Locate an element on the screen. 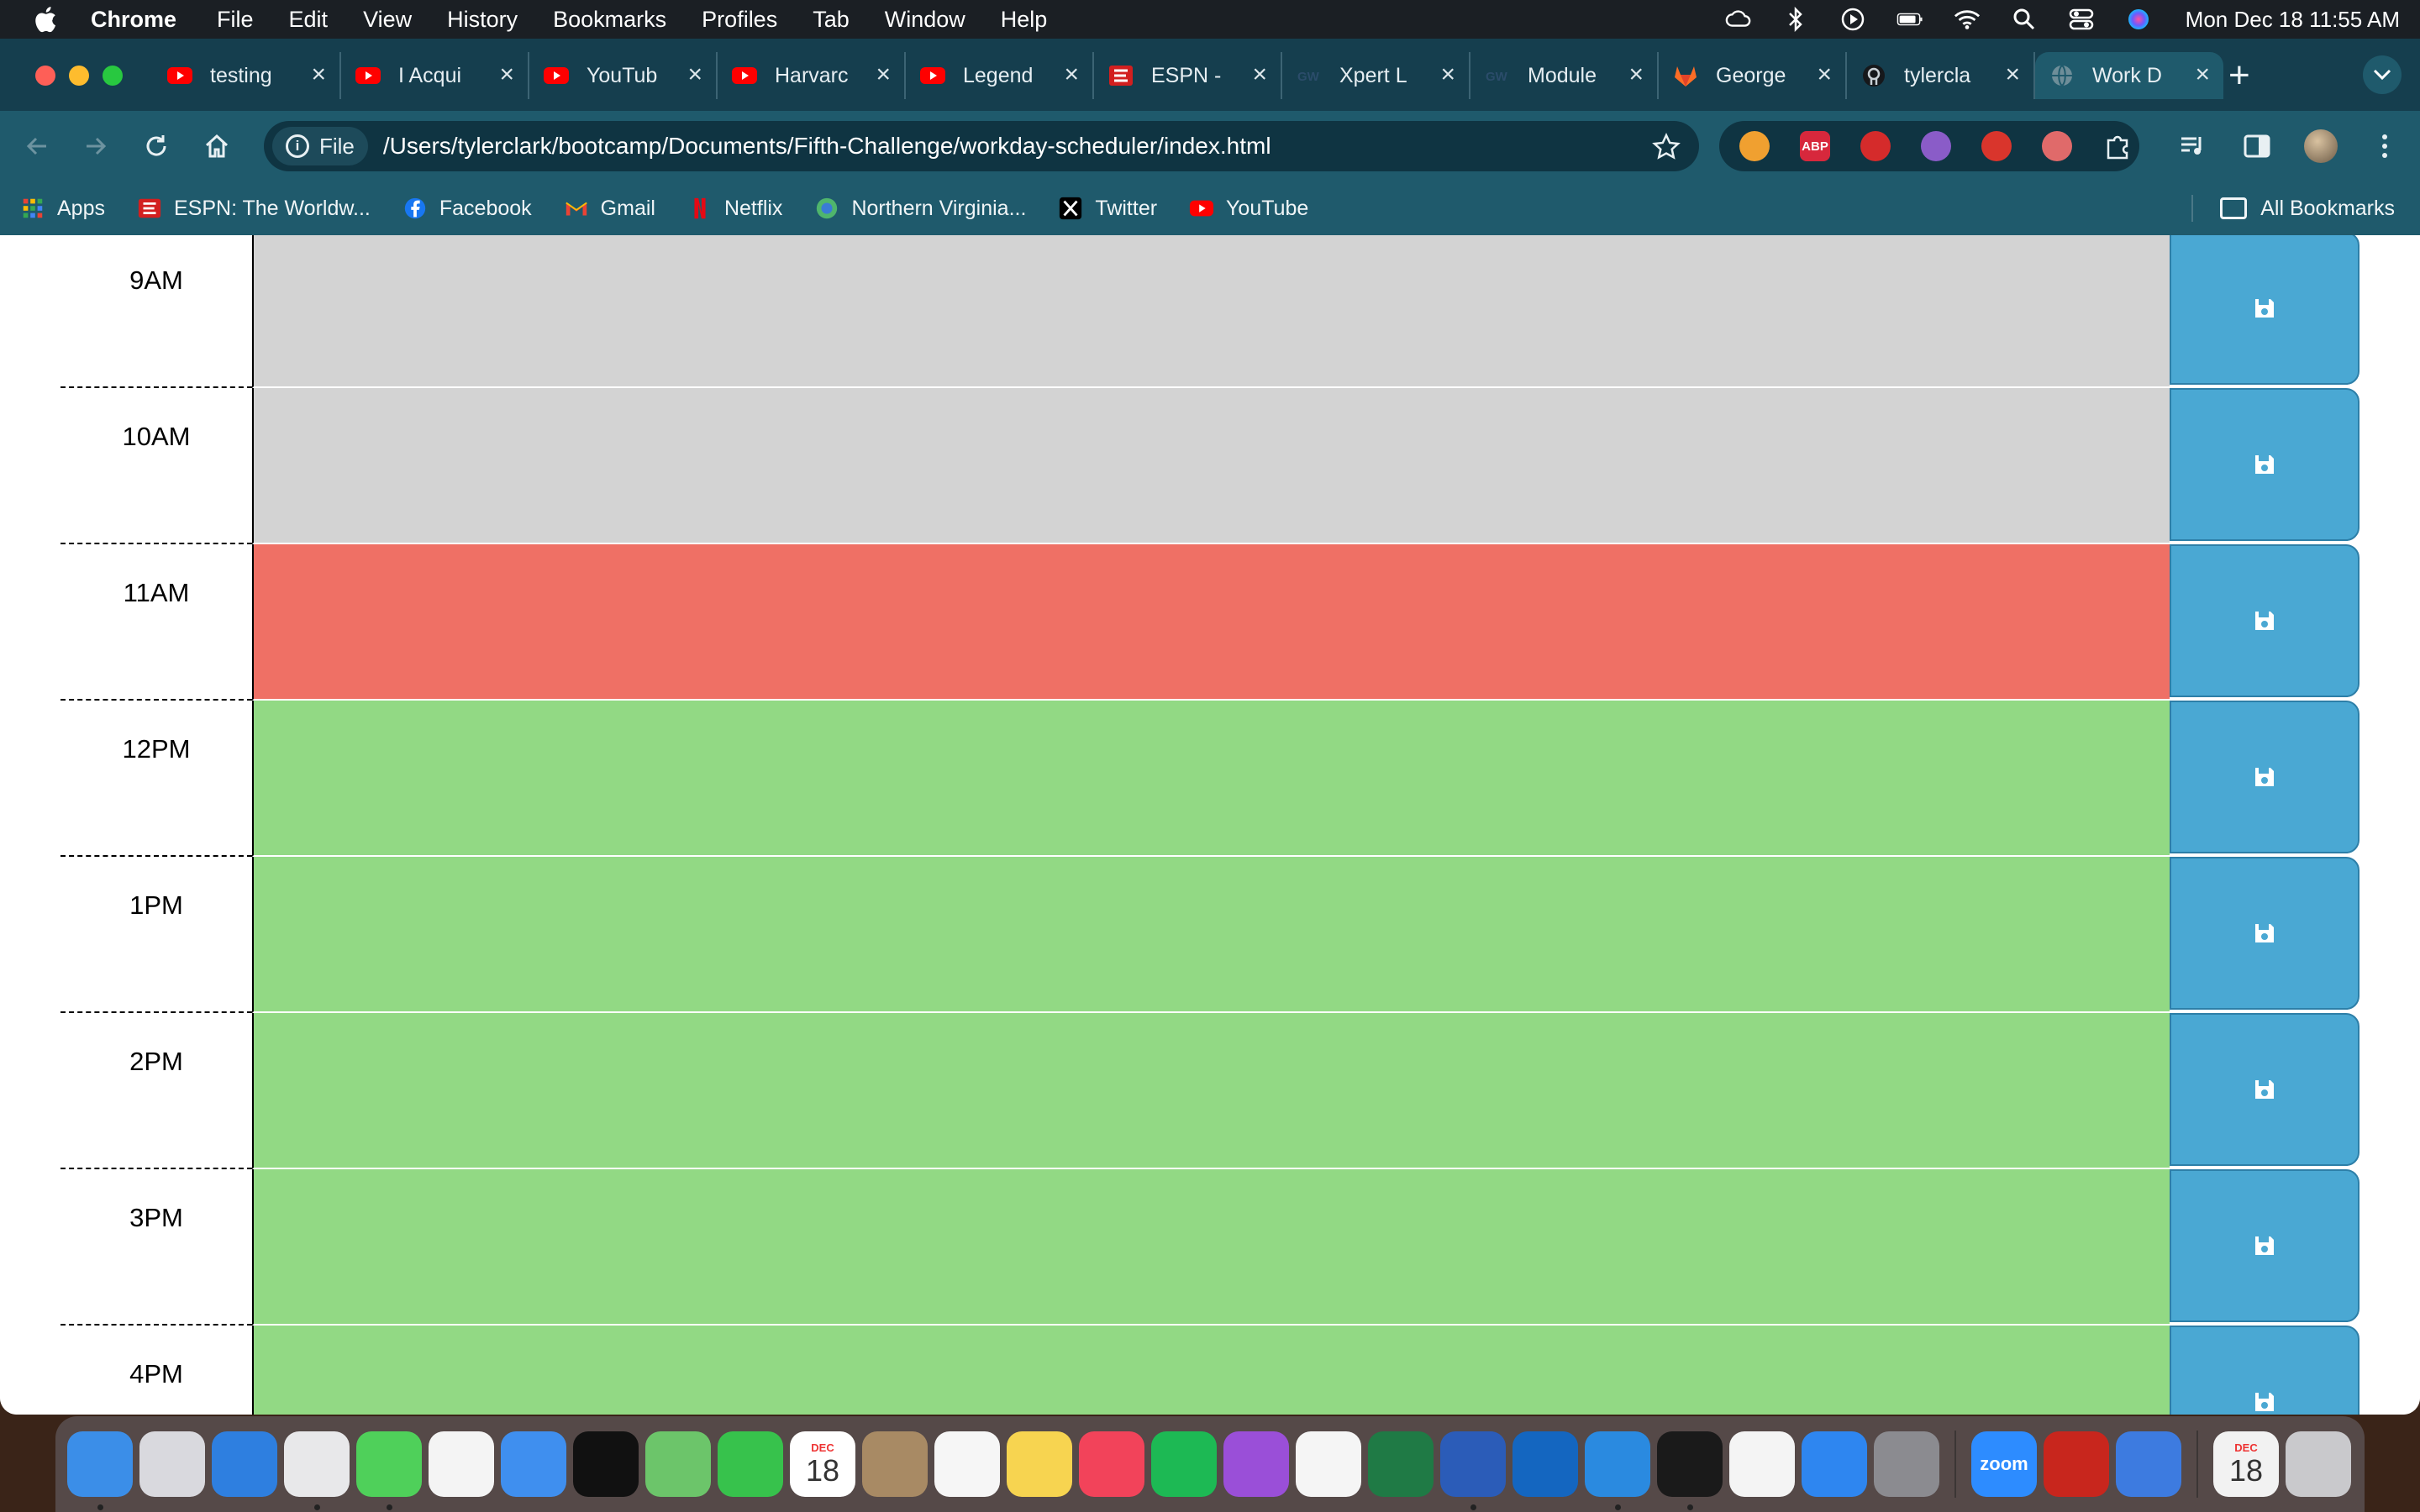  tab: GW Xpert L × is located at coordinates (1376, 75).